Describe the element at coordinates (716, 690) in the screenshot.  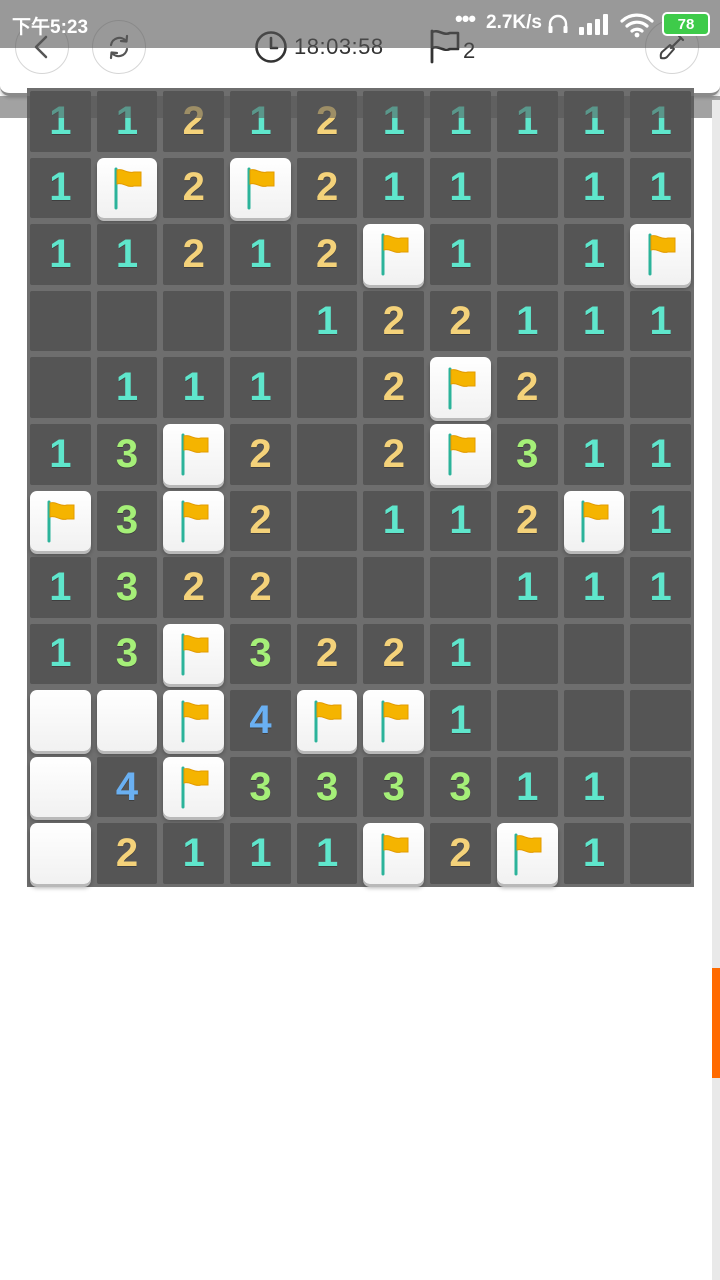
I see `scrollbar-track` at that location.